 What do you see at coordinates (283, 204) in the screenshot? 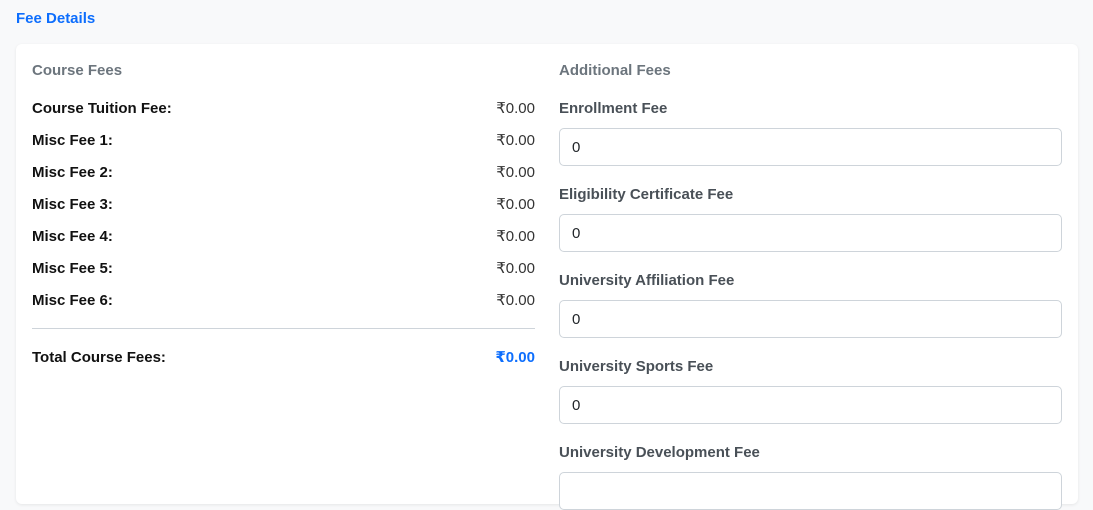
I see `fee-row-misc-3: Misc Fee 3: ₹0.00` at bounding box center [283, 204].